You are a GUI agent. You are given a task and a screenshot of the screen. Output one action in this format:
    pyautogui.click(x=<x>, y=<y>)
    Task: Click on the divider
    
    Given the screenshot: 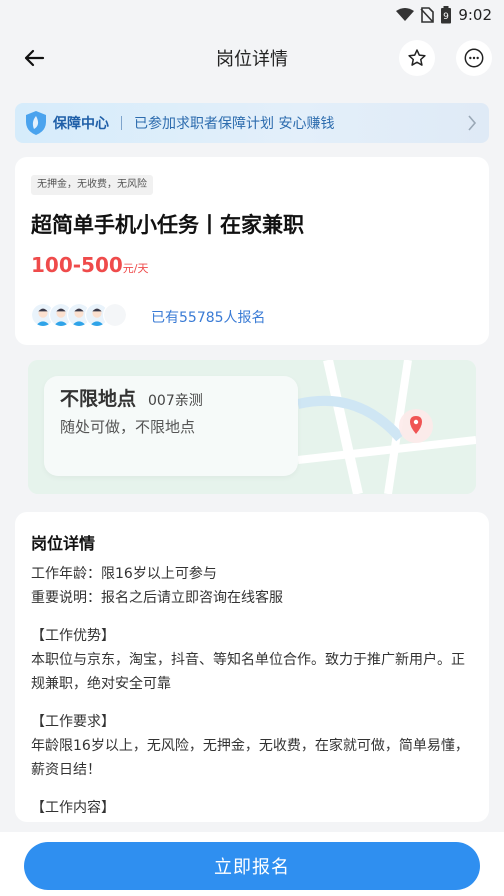 What is the action you would take?
    pyautogui.click(x=121, y=123)
    